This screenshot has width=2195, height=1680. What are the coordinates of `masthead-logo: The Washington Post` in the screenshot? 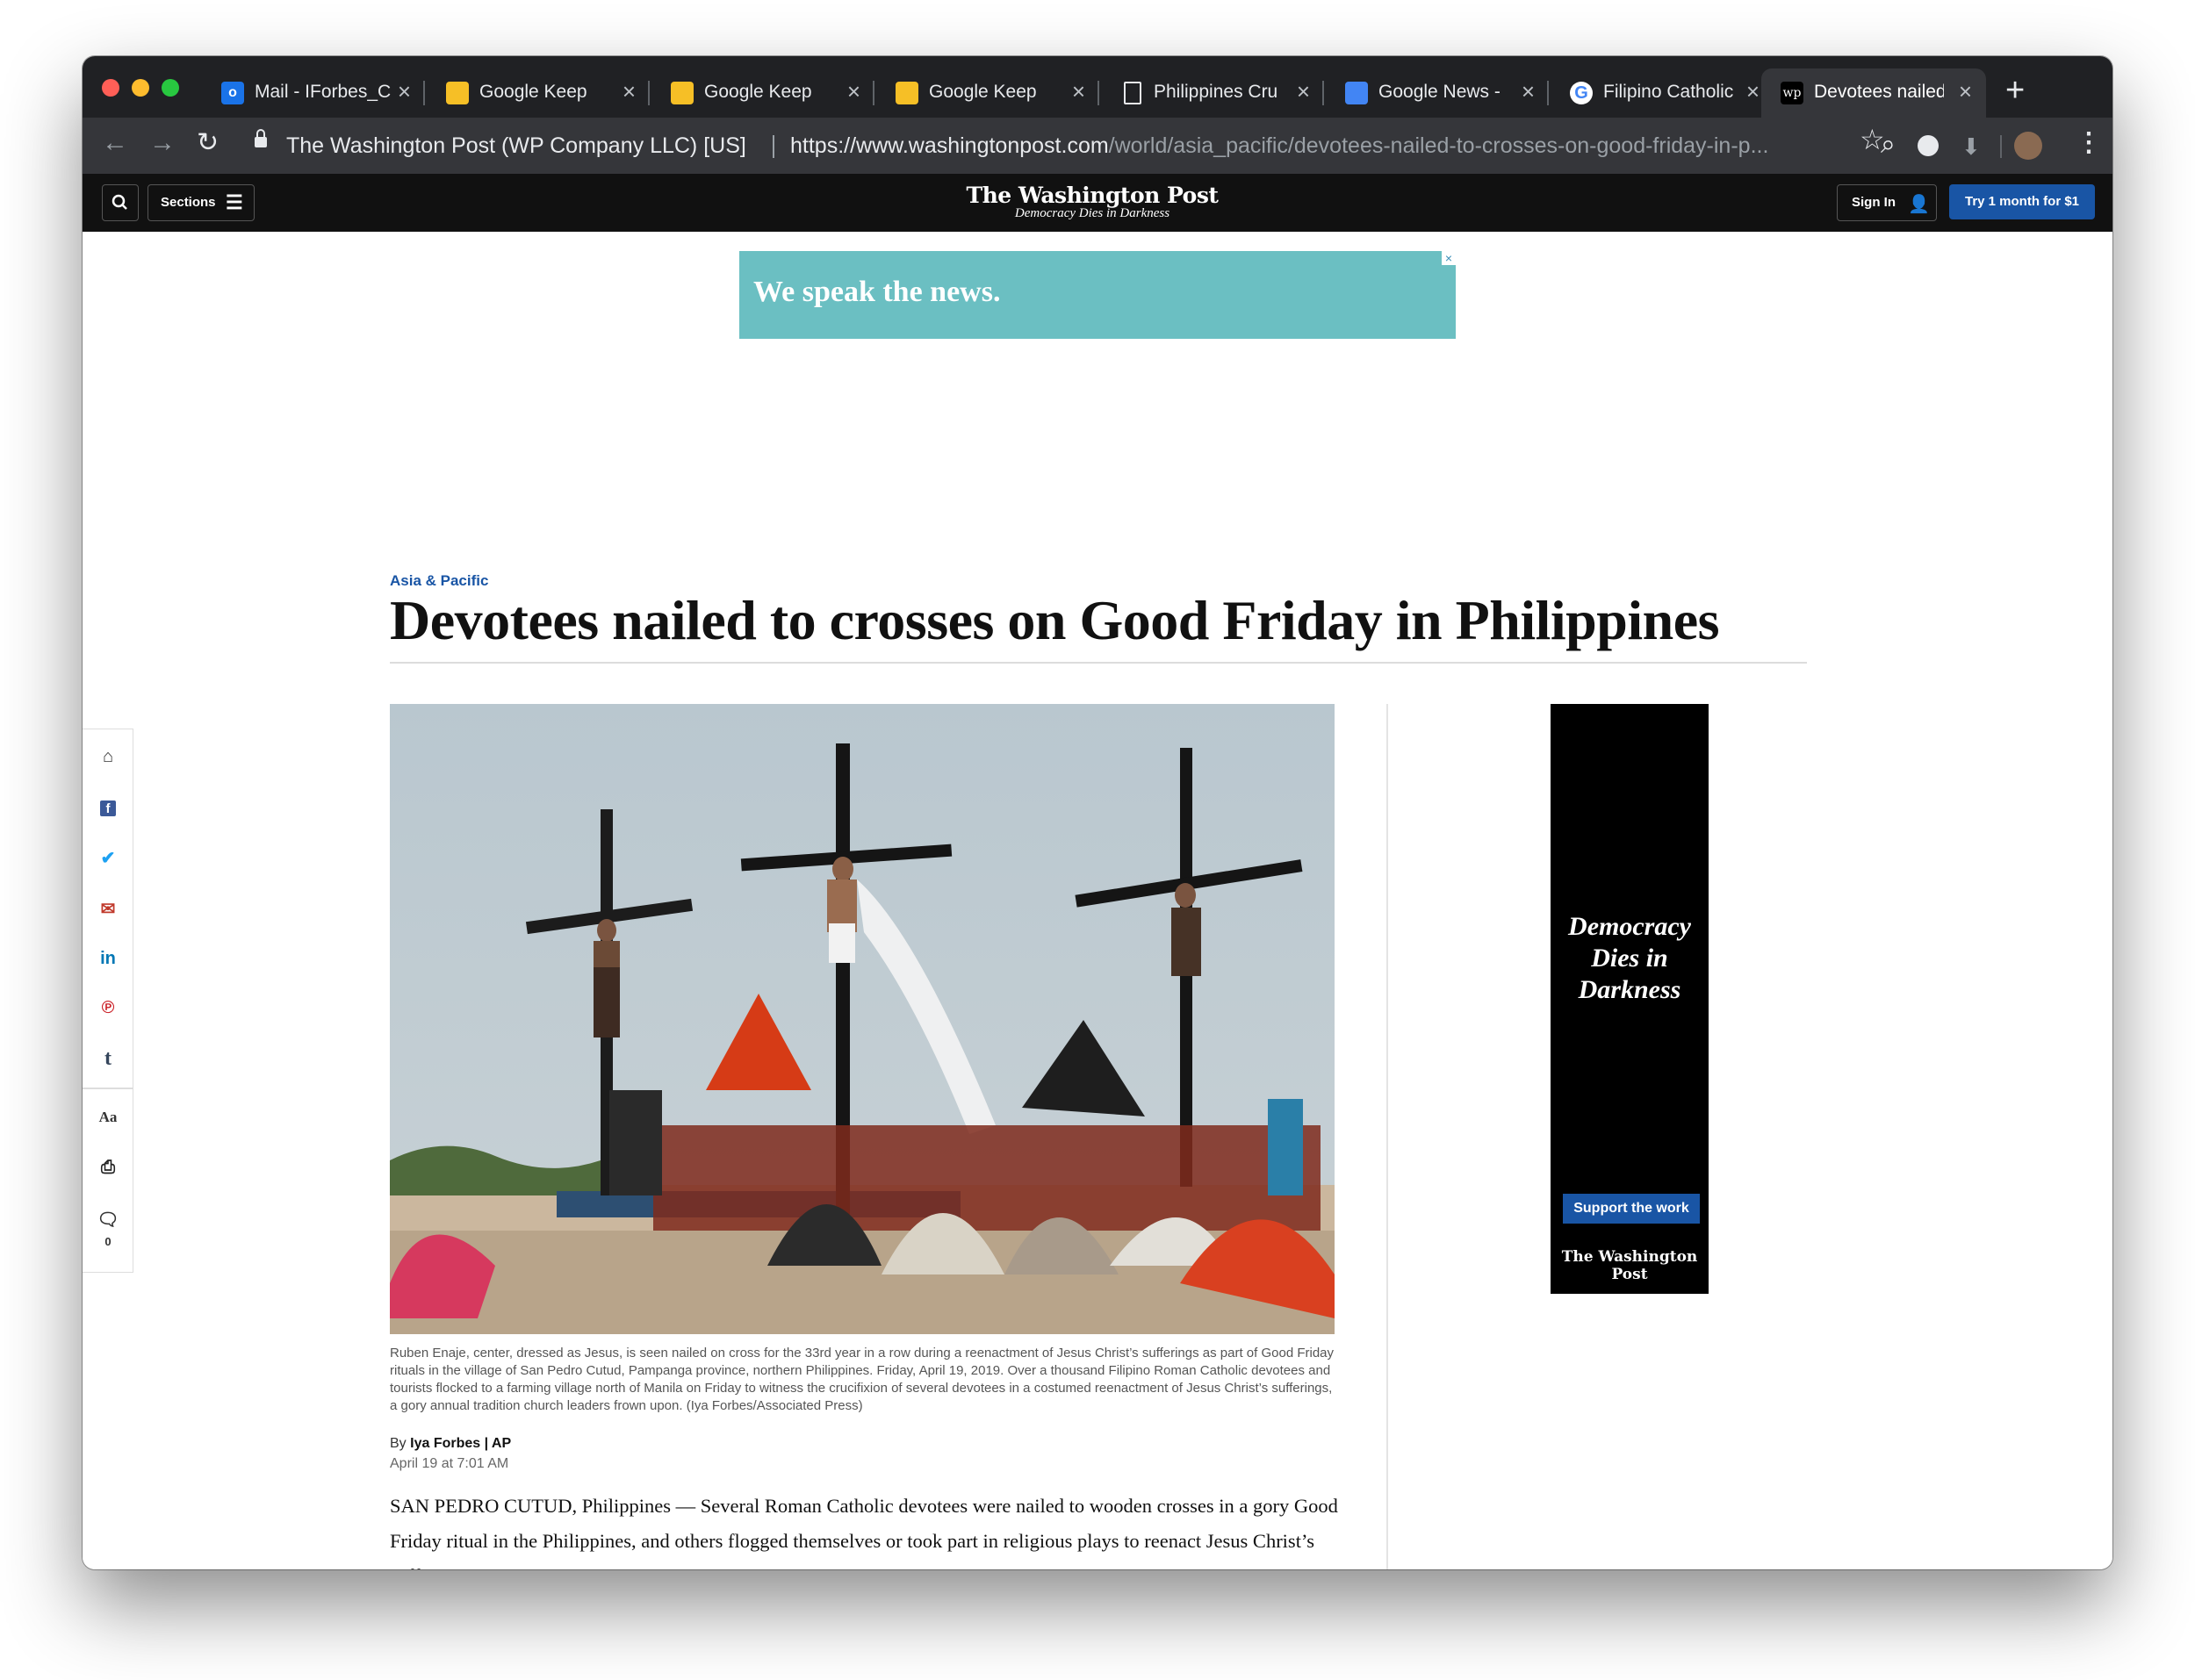 It's located at (1092, 195).